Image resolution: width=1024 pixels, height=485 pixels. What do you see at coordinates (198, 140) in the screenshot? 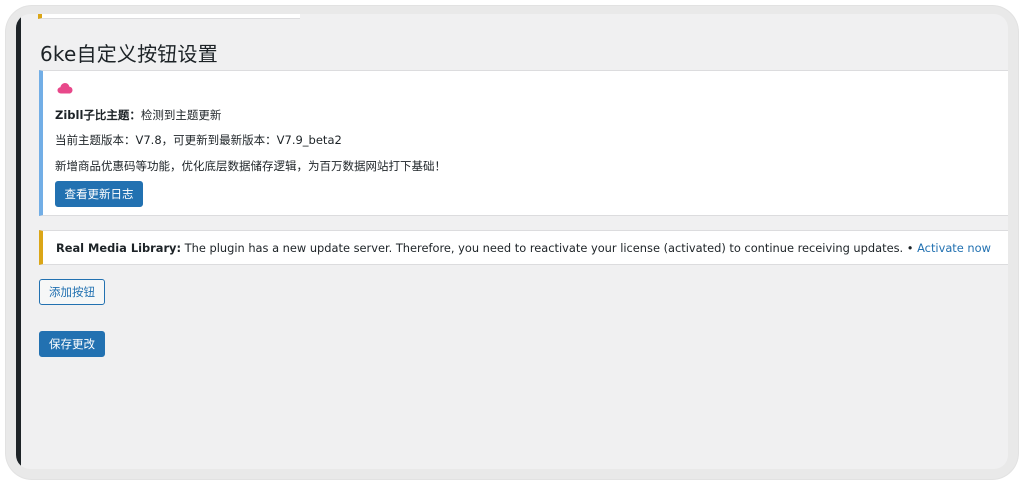
I see `version-text: 当前主题版本：V7.8，可更新到最新版本：V7.9_beta2` at bounding box center [198, 140].